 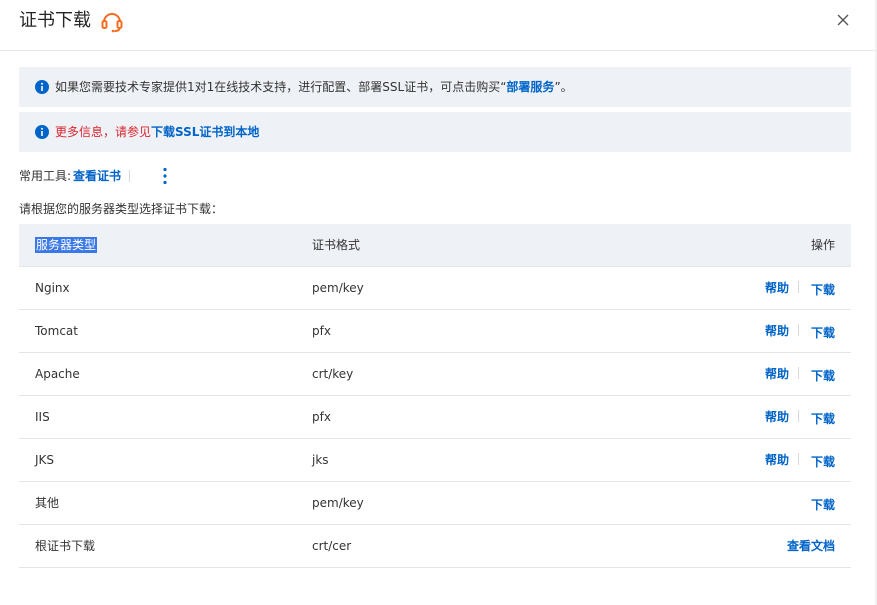 What do you see at coordinates (435, 374) in the screenshot?
I see `table-row: Apache crt/key 帮助 下载` at bounding box center [435, 374].